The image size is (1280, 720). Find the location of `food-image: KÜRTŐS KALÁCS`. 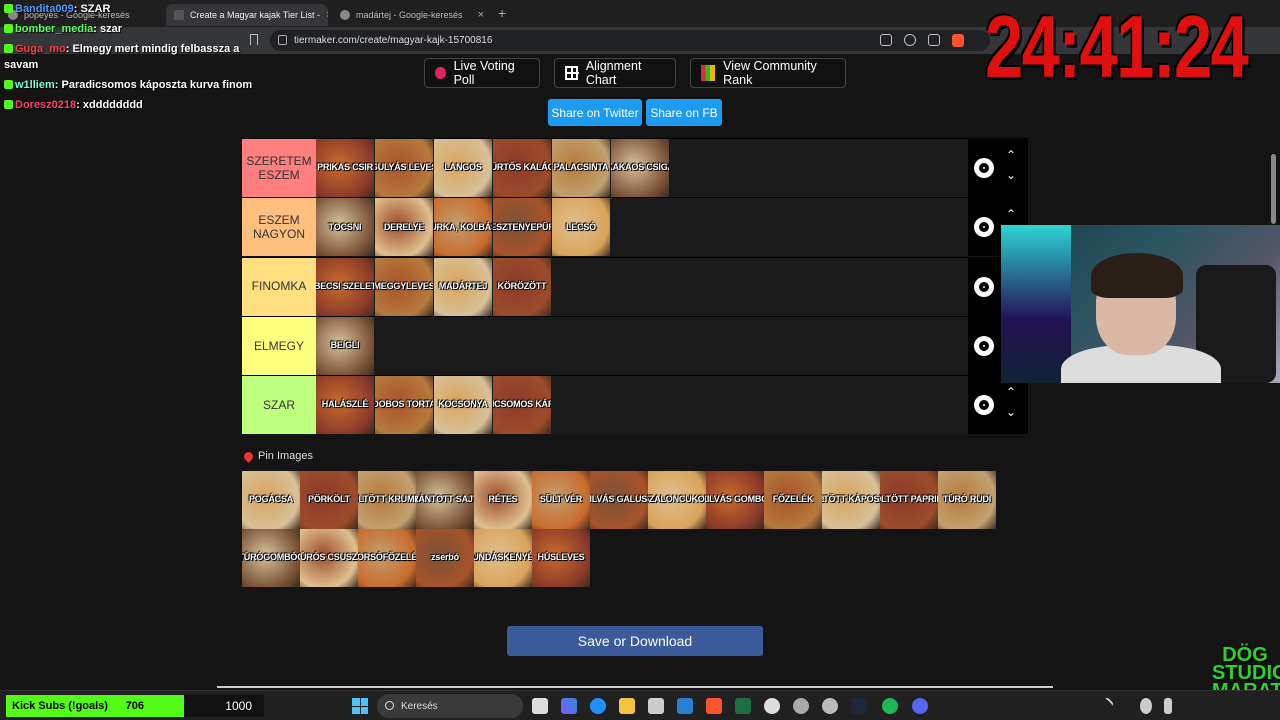

food-image: KÜRTŐS KALÁCS is located at coordinates (522, 168).